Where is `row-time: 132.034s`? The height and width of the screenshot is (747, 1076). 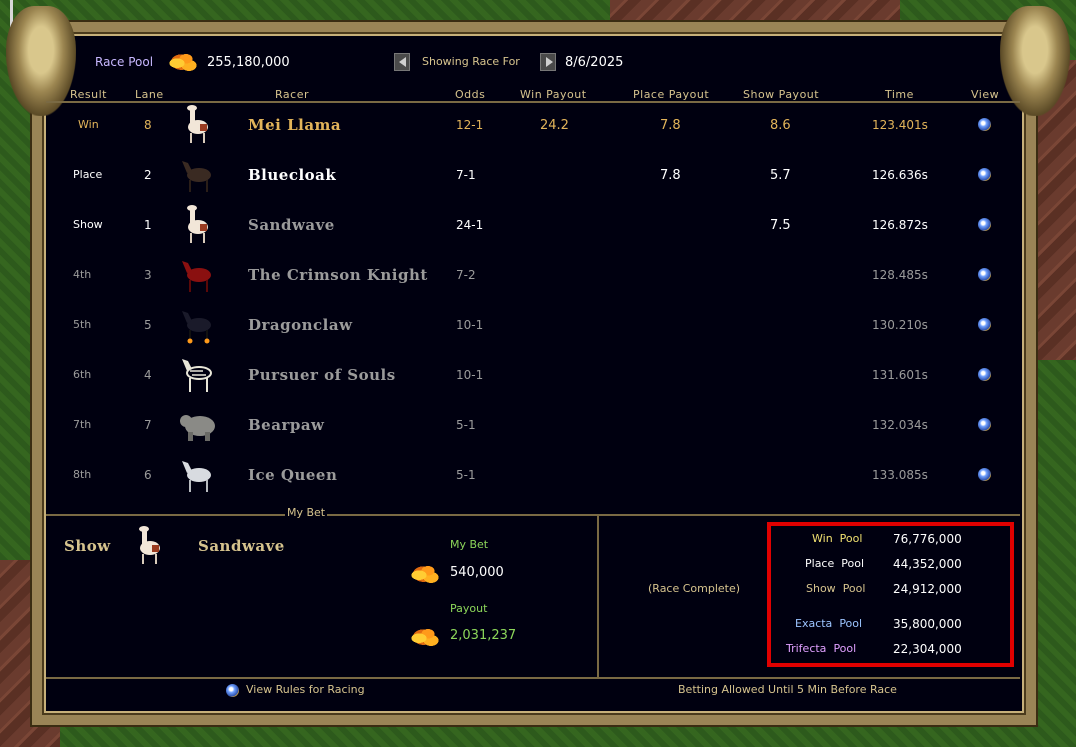
row-time: 132.034s is located at coordinates (900, 425).